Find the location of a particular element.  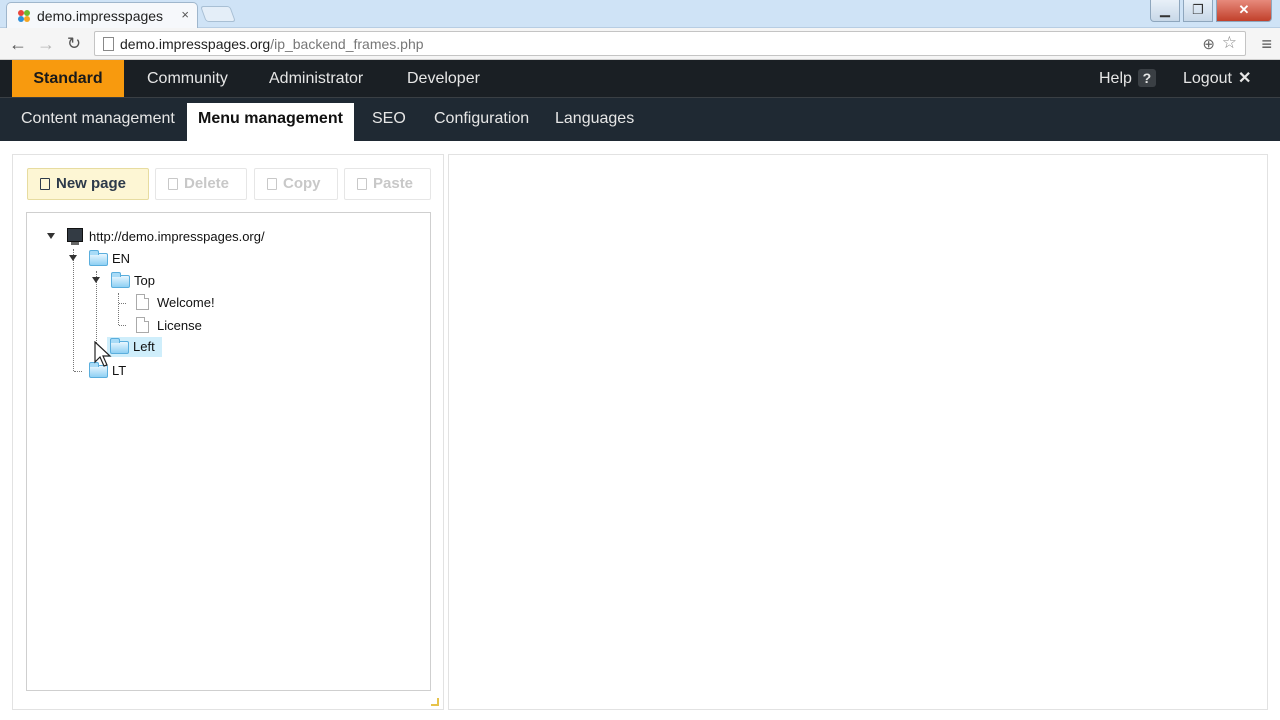

paste-label: Paste is located at coordinates (393, 183).